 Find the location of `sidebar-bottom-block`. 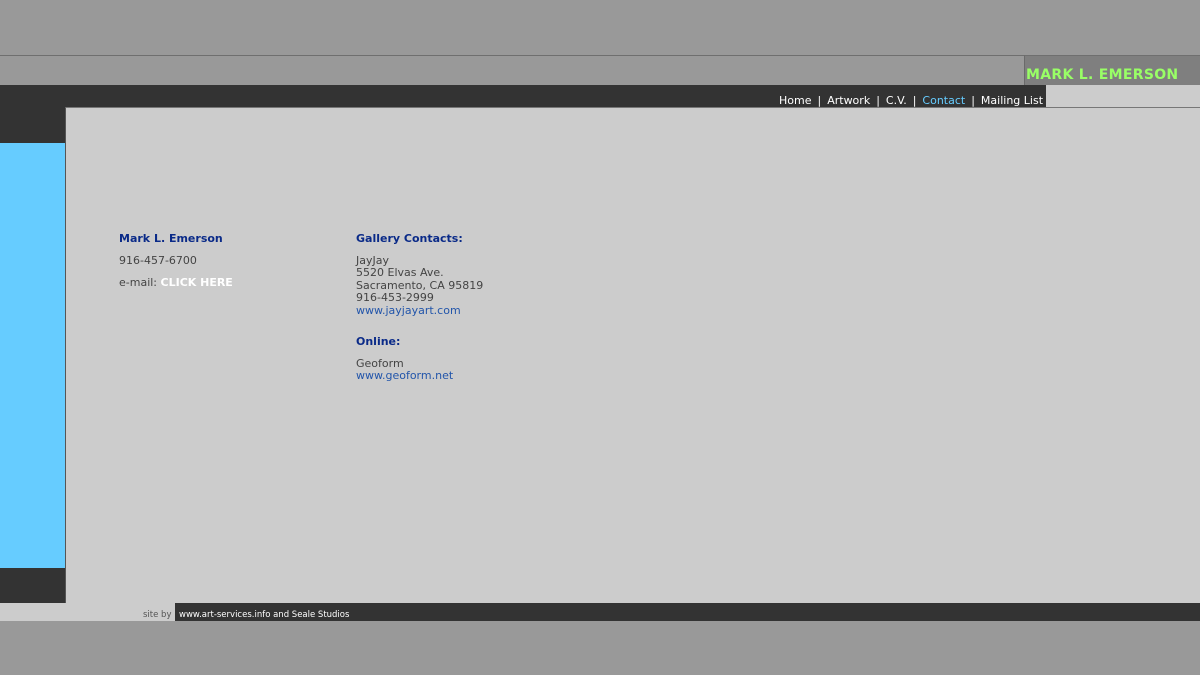

sidebar-bottom-block is located at coordinates (32, 585).